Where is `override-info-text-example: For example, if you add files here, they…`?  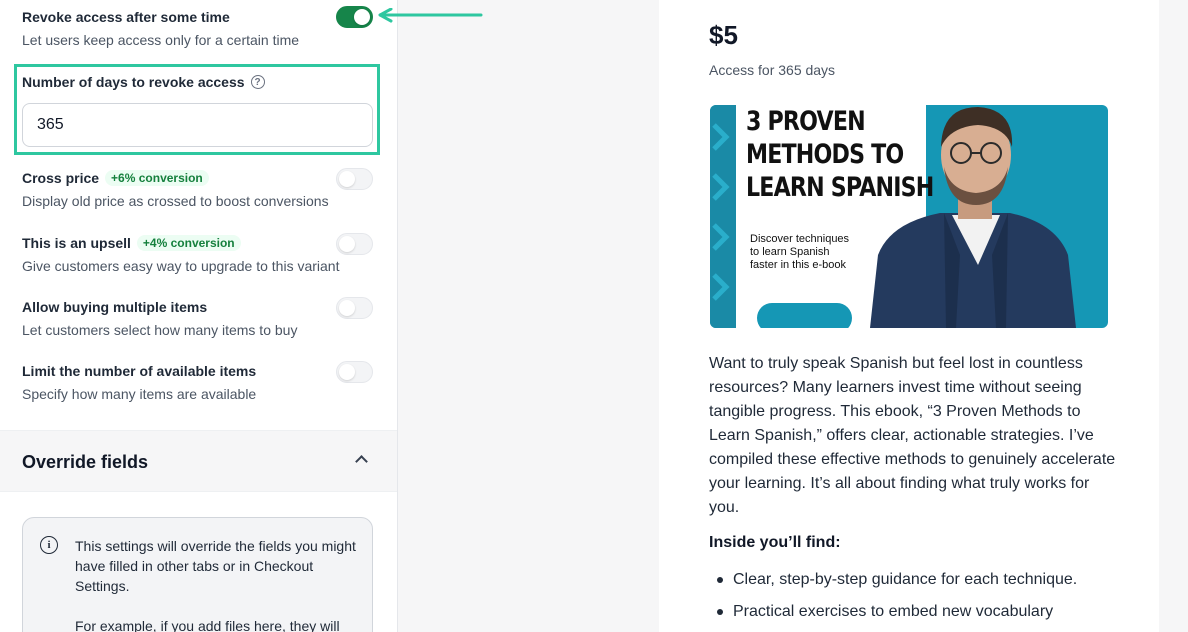
override-info-text-example: For example, if you add files here, they… is located at coordinates (207, 625).